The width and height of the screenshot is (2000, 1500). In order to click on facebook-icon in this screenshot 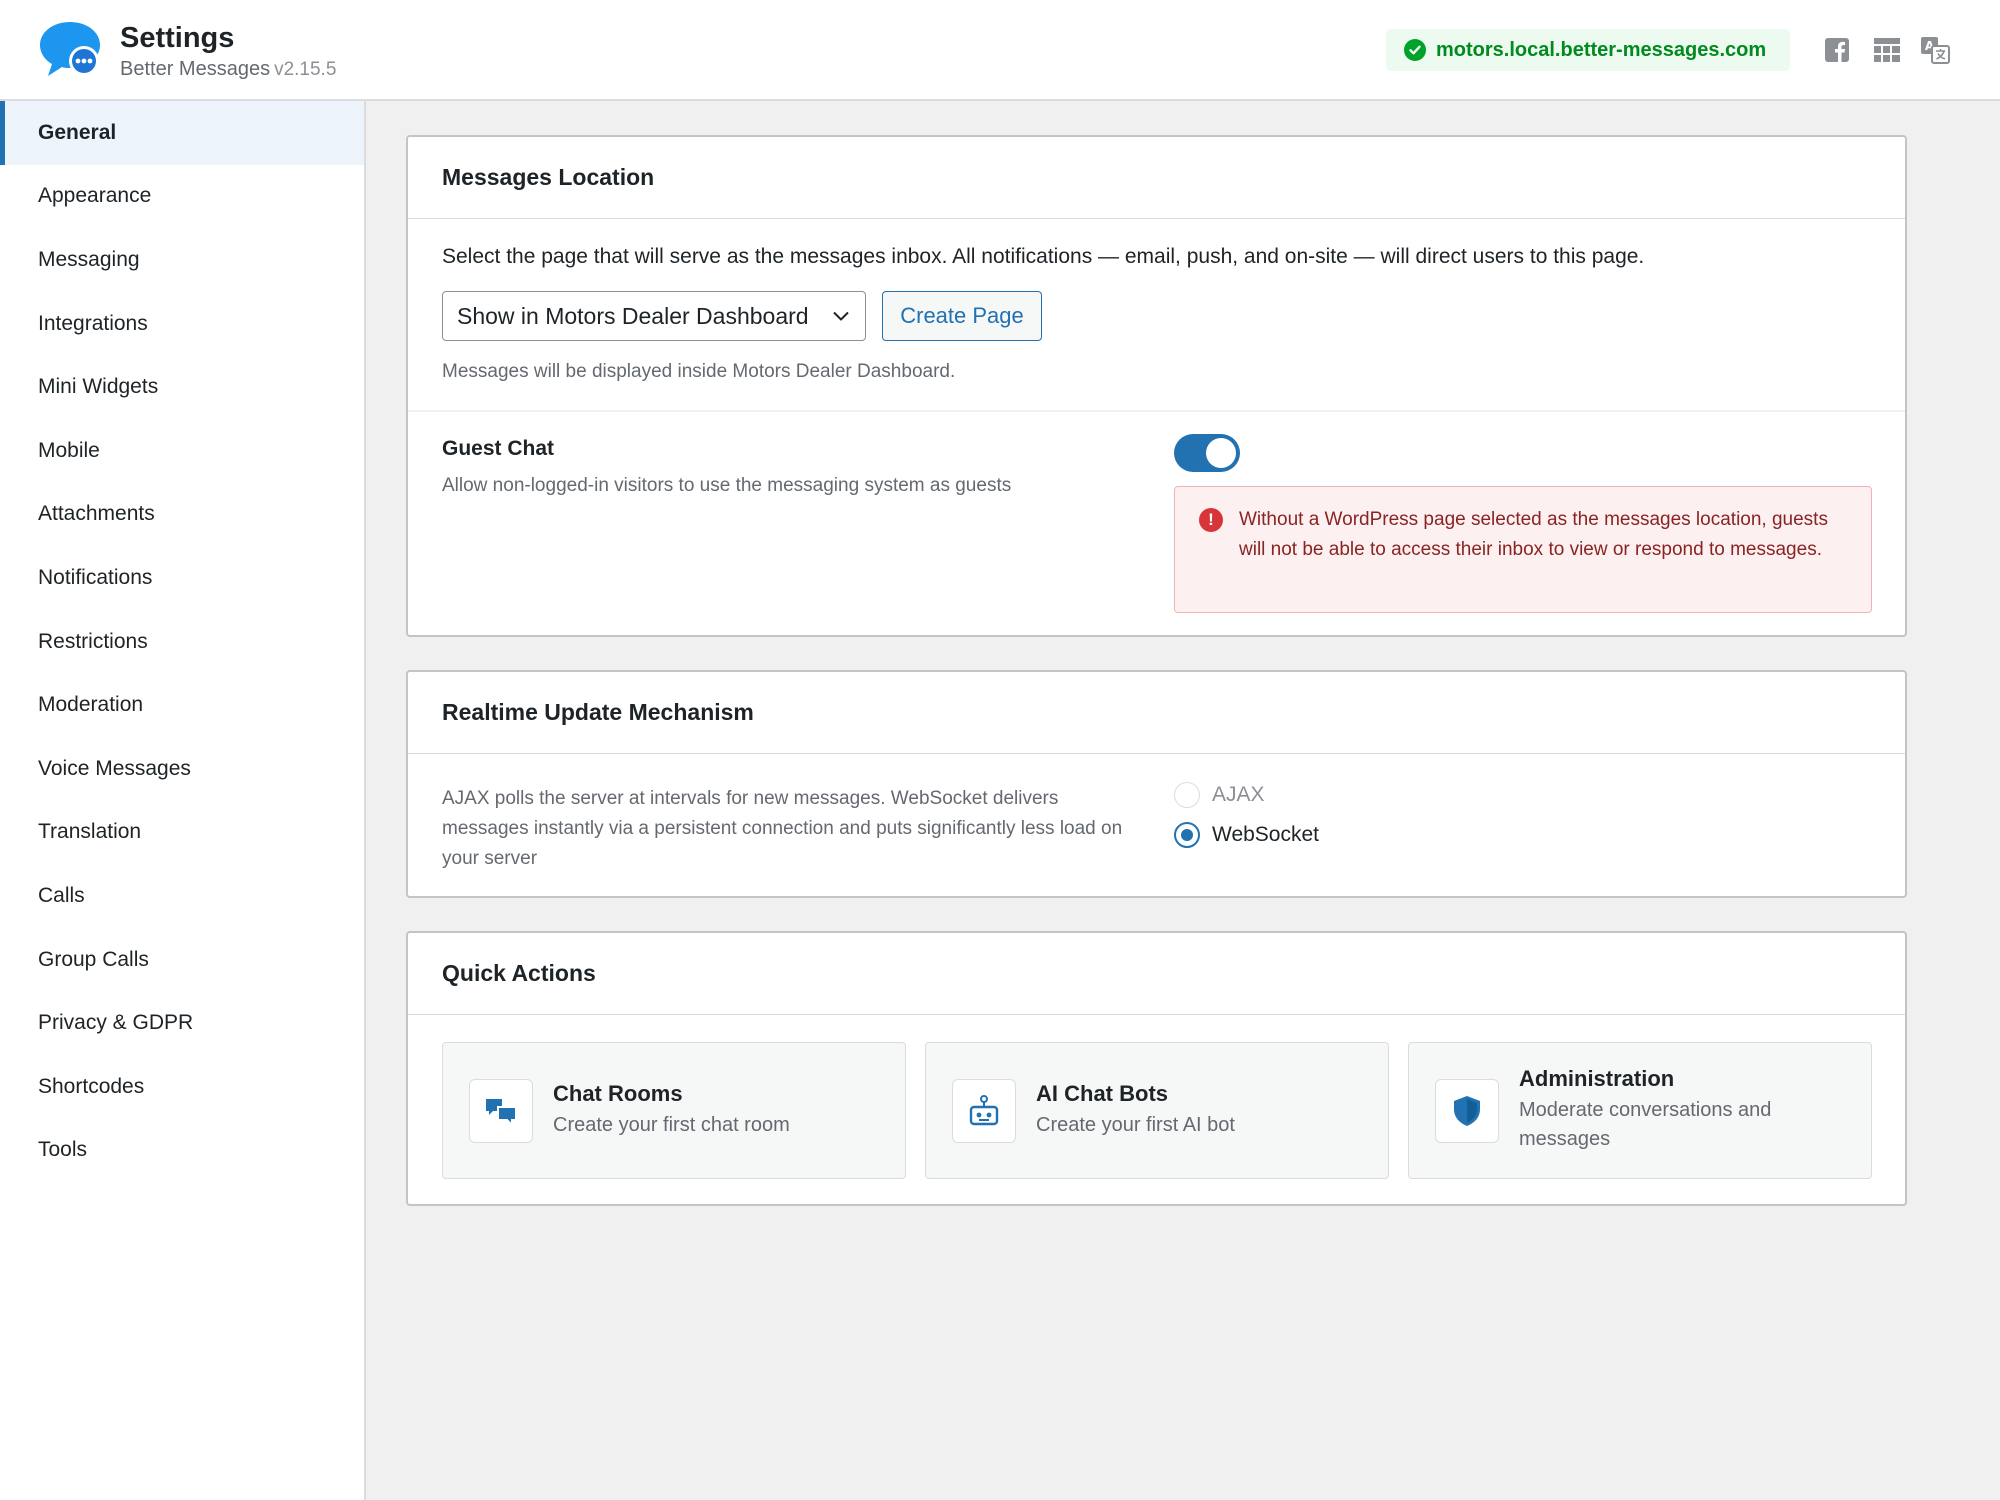, I will do `click(1837, 50)`.